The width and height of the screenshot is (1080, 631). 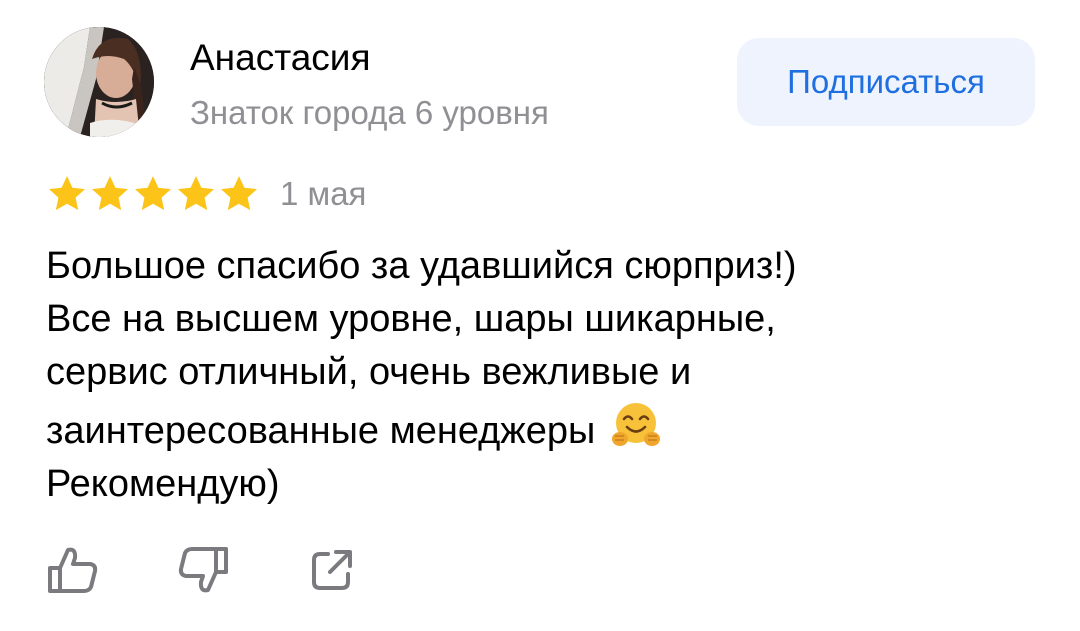 I want to click on review-text-line: Все на высшем уровне, шары шикарные,, so click(x=411, y=319).